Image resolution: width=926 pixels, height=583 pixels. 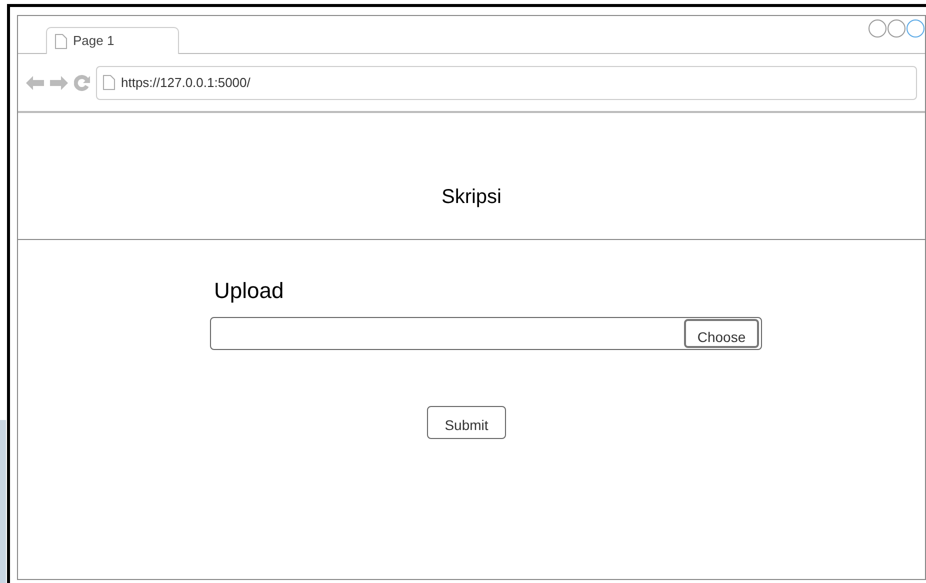 What do you see at coordinates (185, 83) in the screenshot?
I see `url-text: https://127.0.0.1:5000/` at bounding box center [185, 83].